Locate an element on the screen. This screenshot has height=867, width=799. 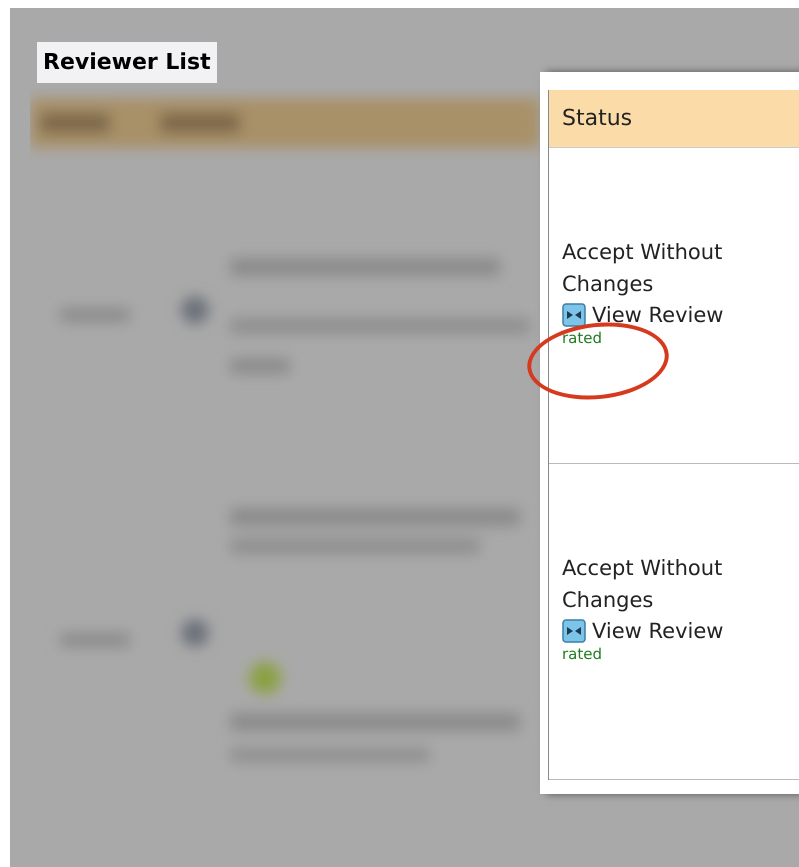
section-title: Reviewer List is located at coordinates (127, 62).